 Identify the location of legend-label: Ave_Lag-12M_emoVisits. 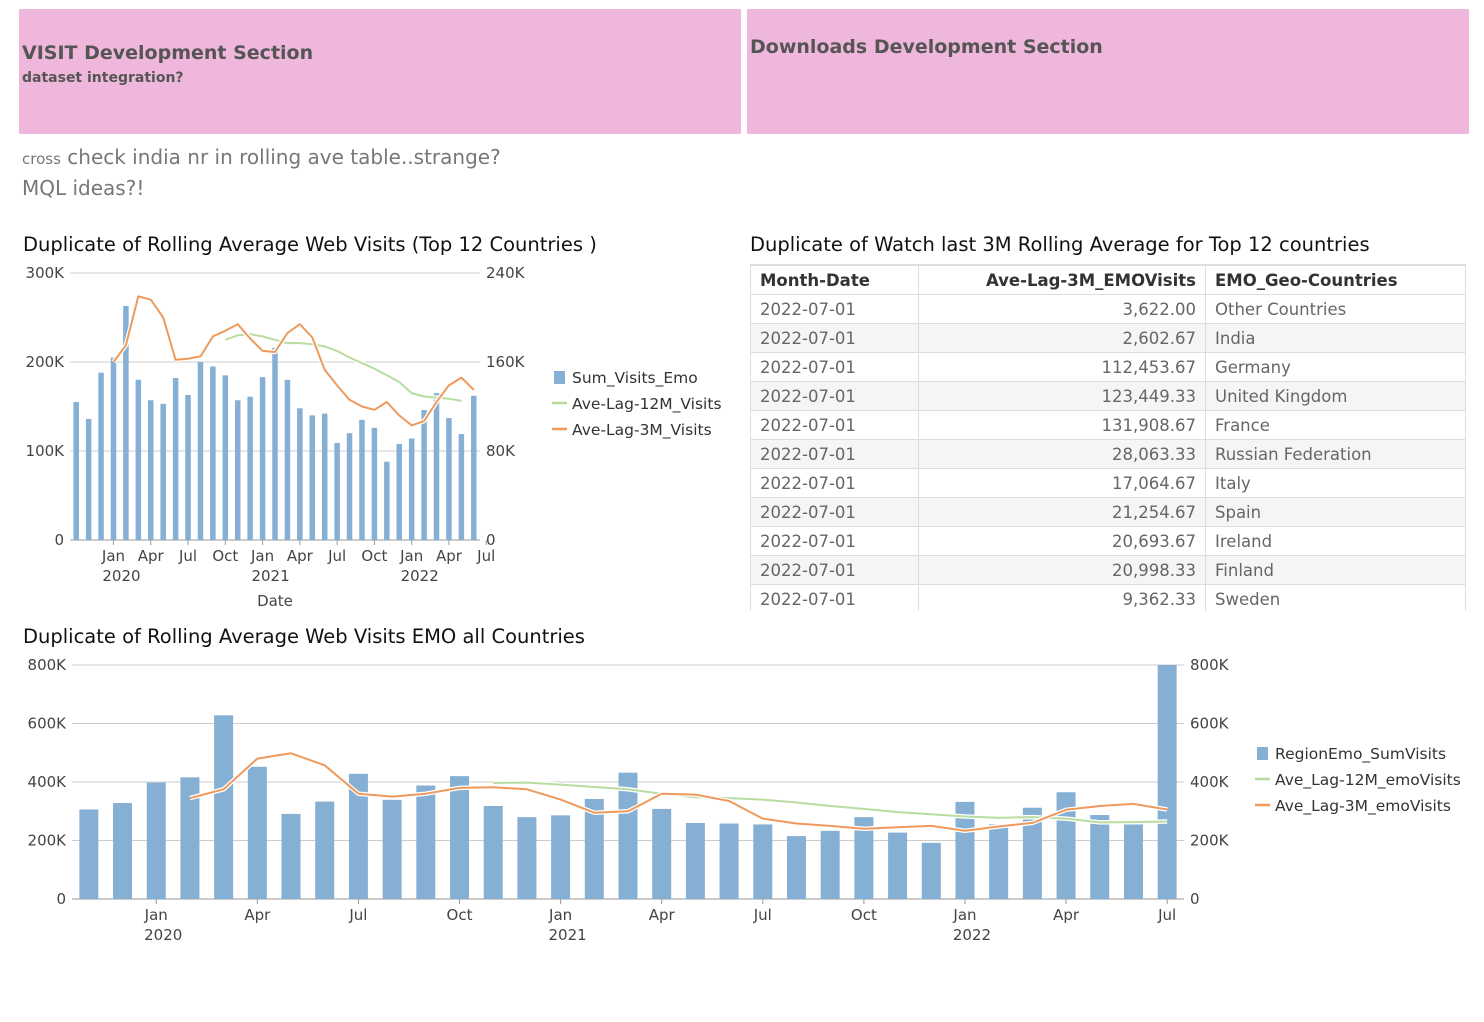
(1368, 780).